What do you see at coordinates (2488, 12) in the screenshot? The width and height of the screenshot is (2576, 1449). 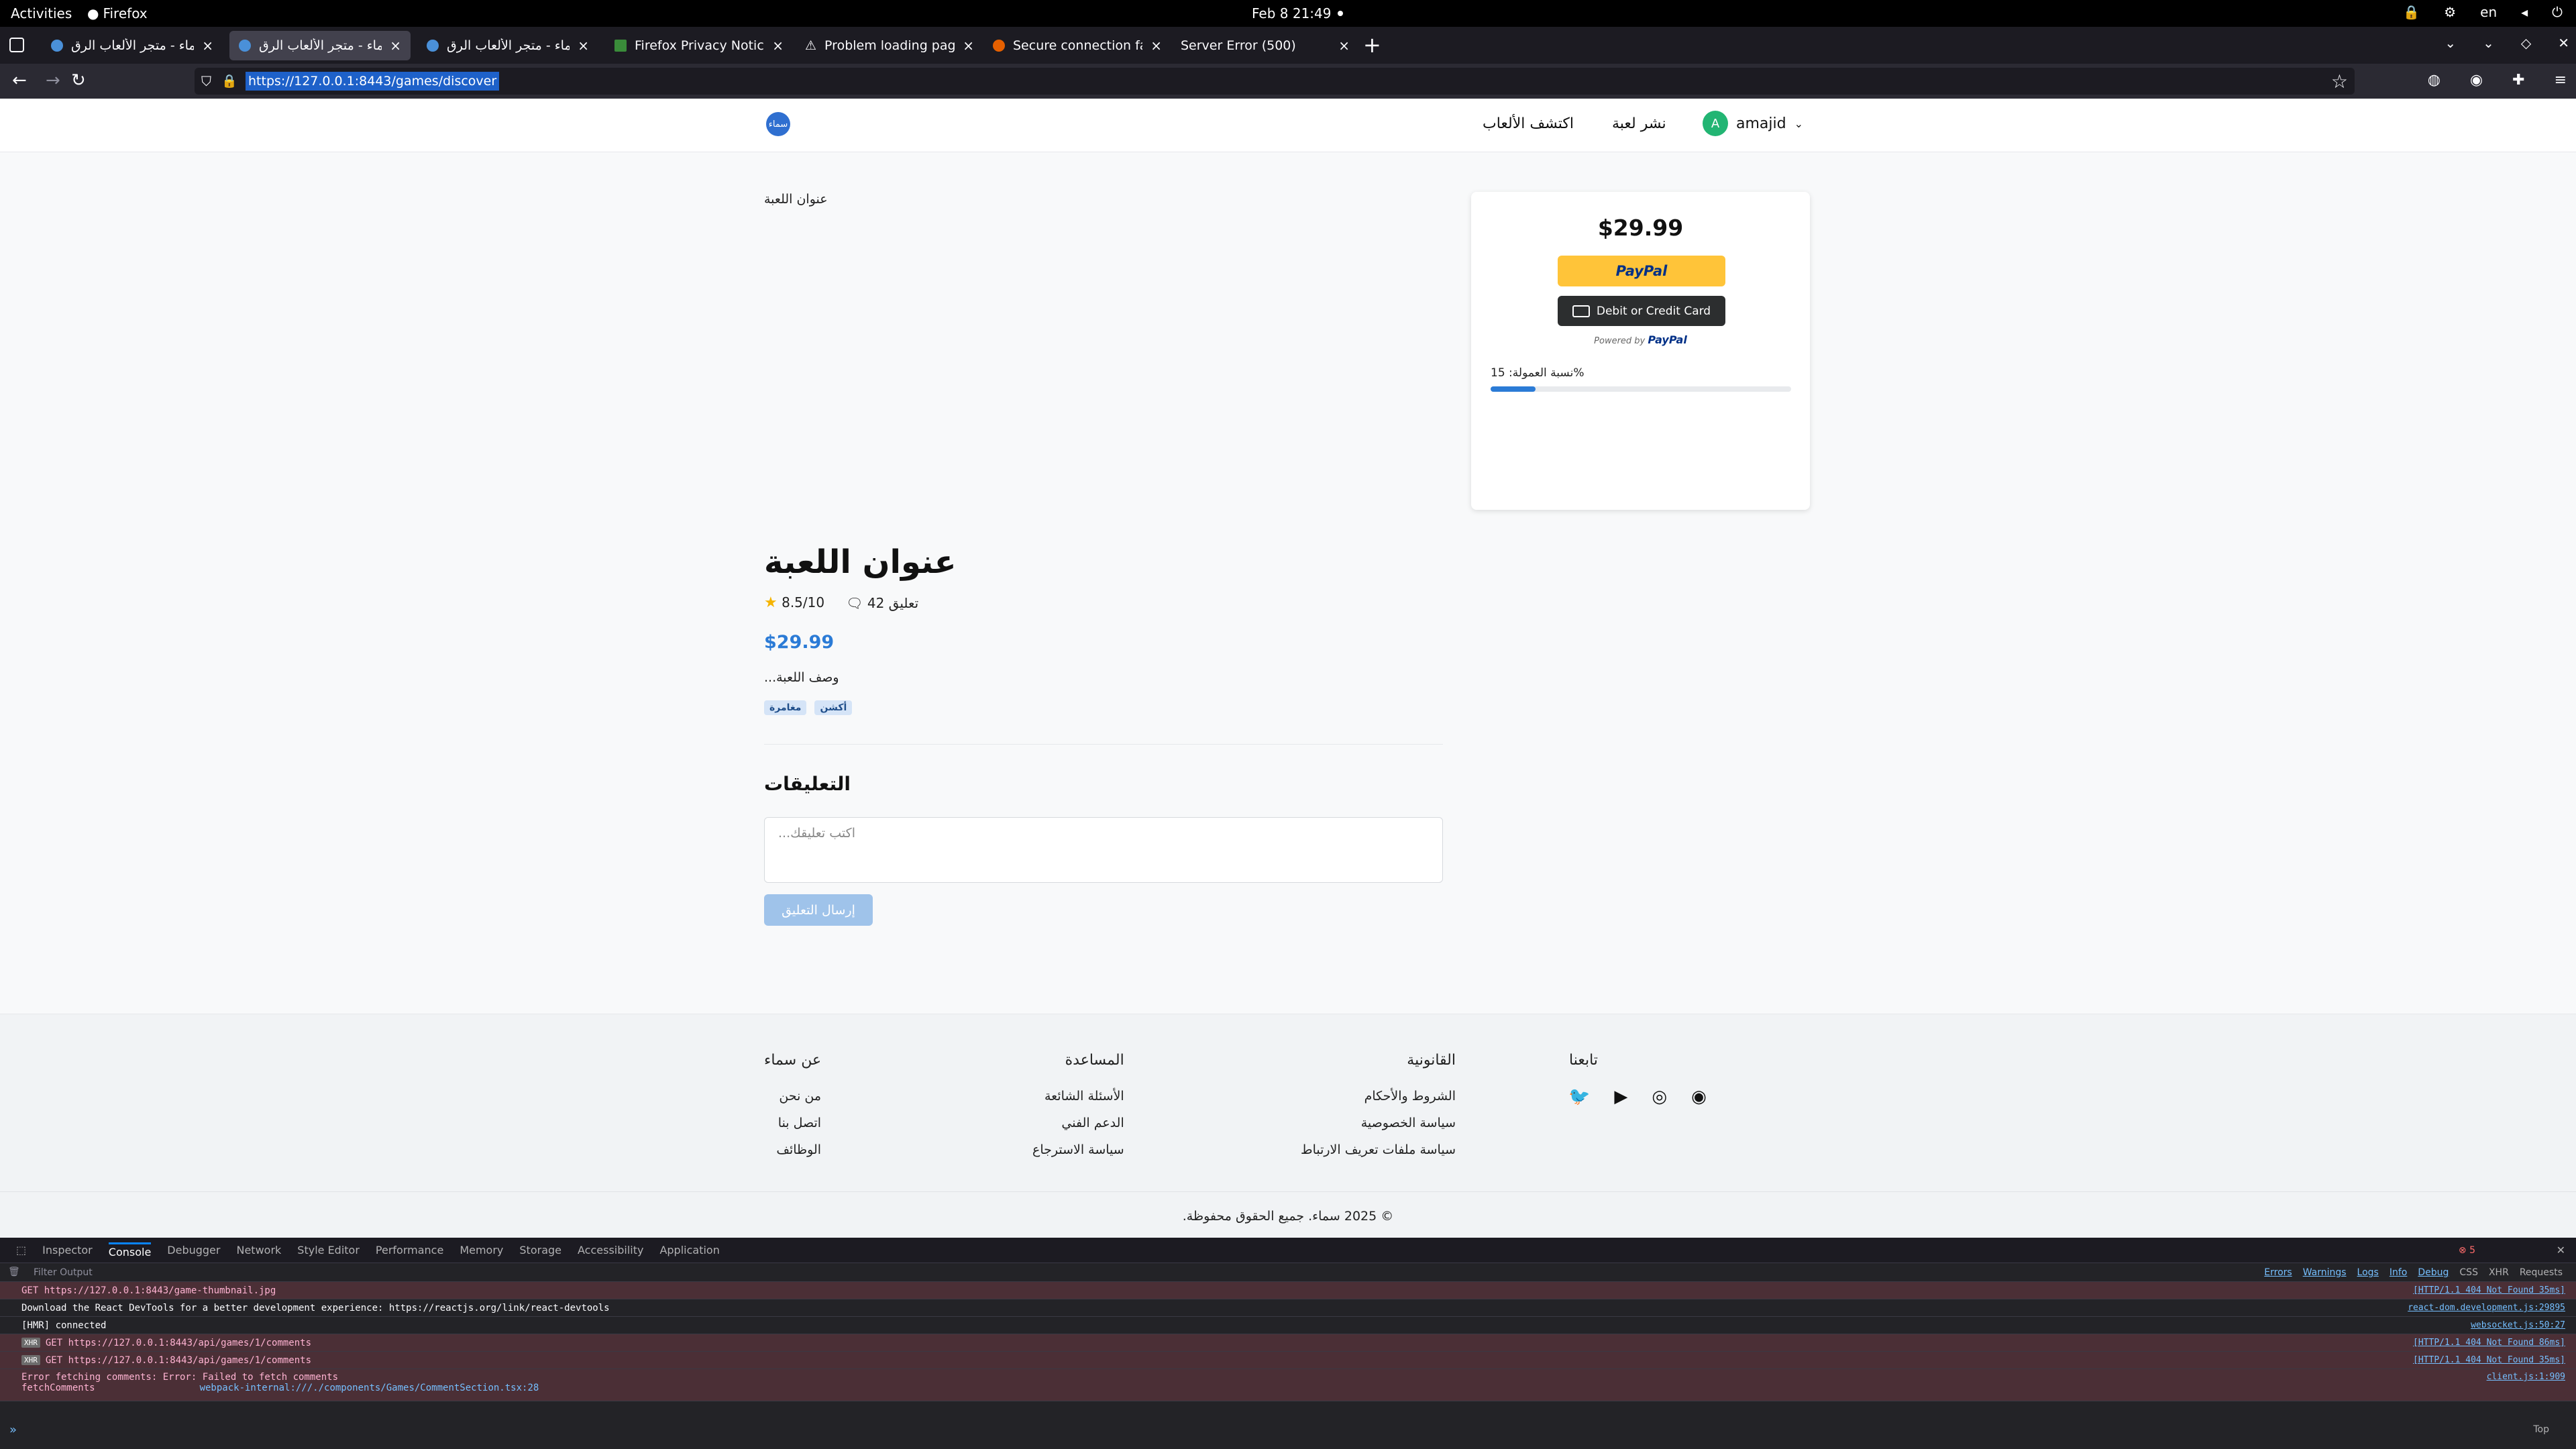 I see `language-indicator: en` at bounding box center [2488, 12].